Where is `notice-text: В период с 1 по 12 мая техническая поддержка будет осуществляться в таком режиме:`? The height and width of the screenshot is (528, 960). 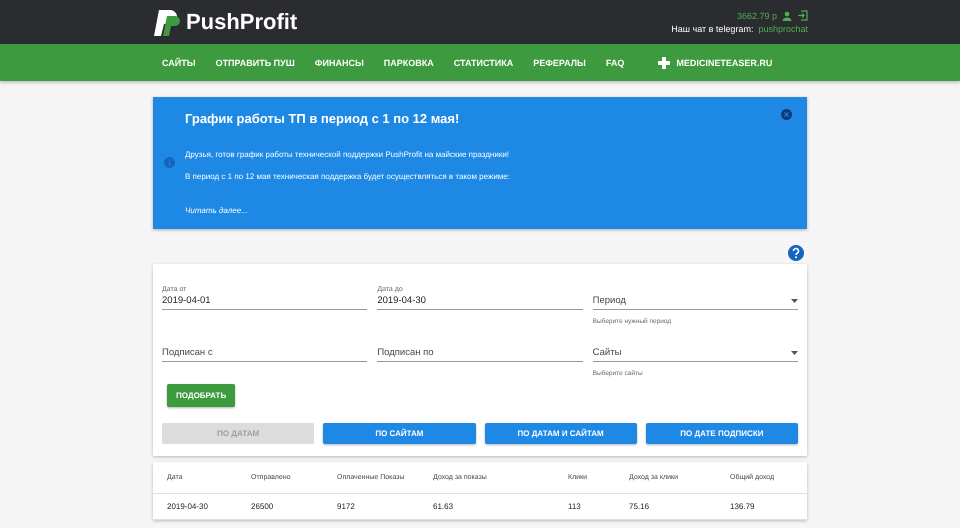
notice-text: В период с 1 по 12 мая техническая поддержка будет осуществляться в таком режиме: is located at coordinates (348, 176).